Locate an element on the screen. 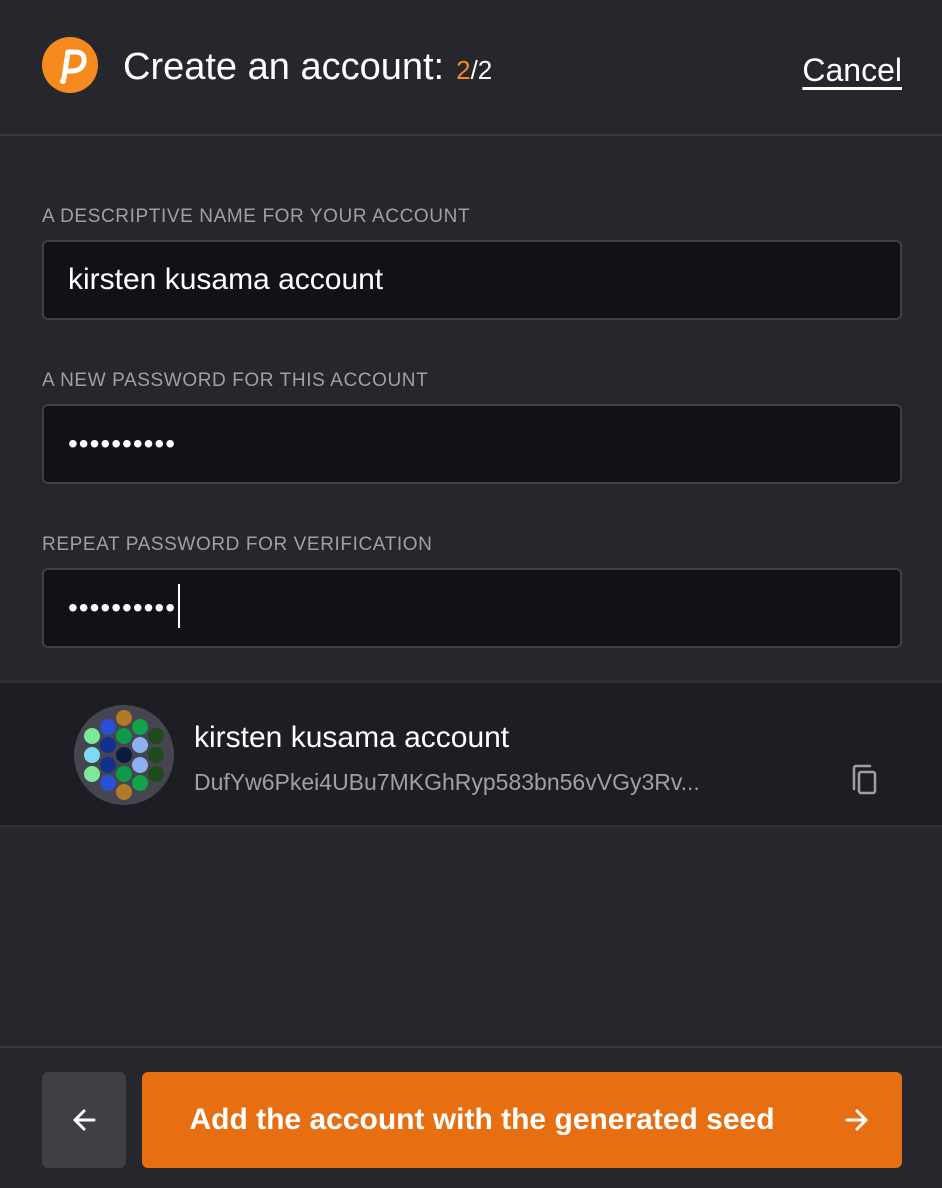 This screenshot has height=1188, width=942. account-name: kirsten kusama account is located at coordinates (352, 737).